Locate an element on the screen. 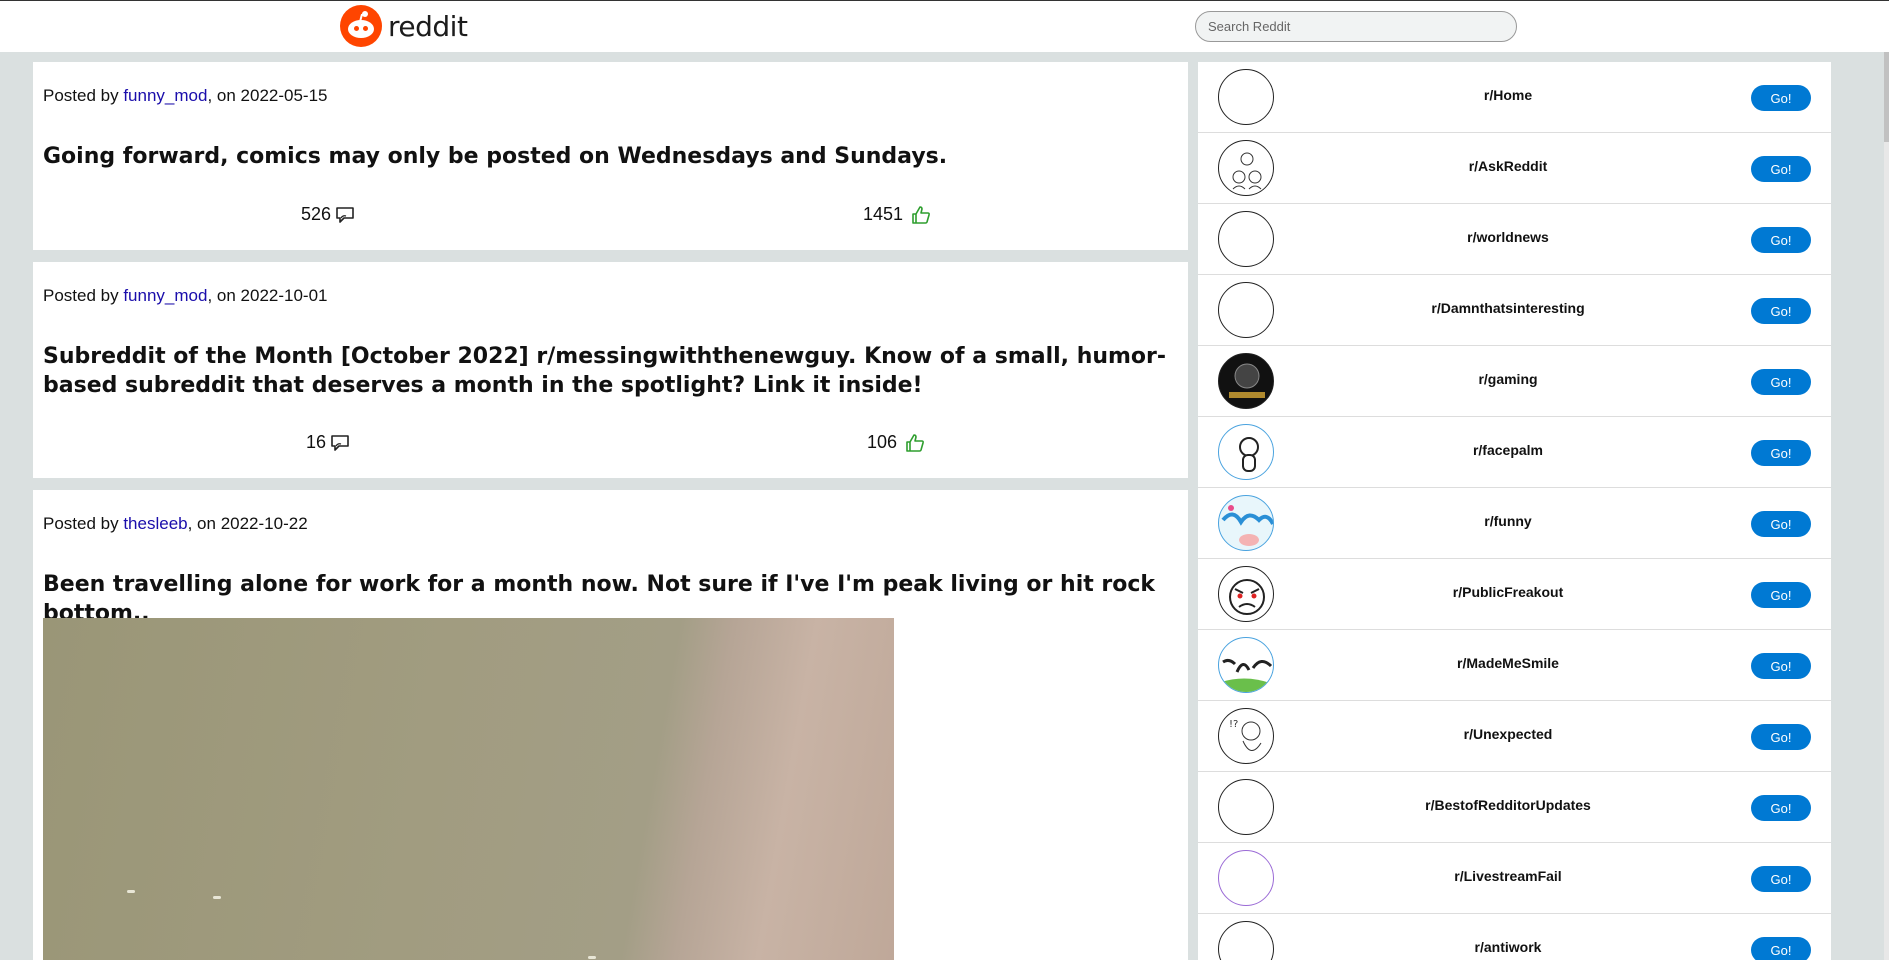 This screenshot has height=960, width=1889. subreddit-row: r/AskReddit Go! is located at coordinates (1514, 168).